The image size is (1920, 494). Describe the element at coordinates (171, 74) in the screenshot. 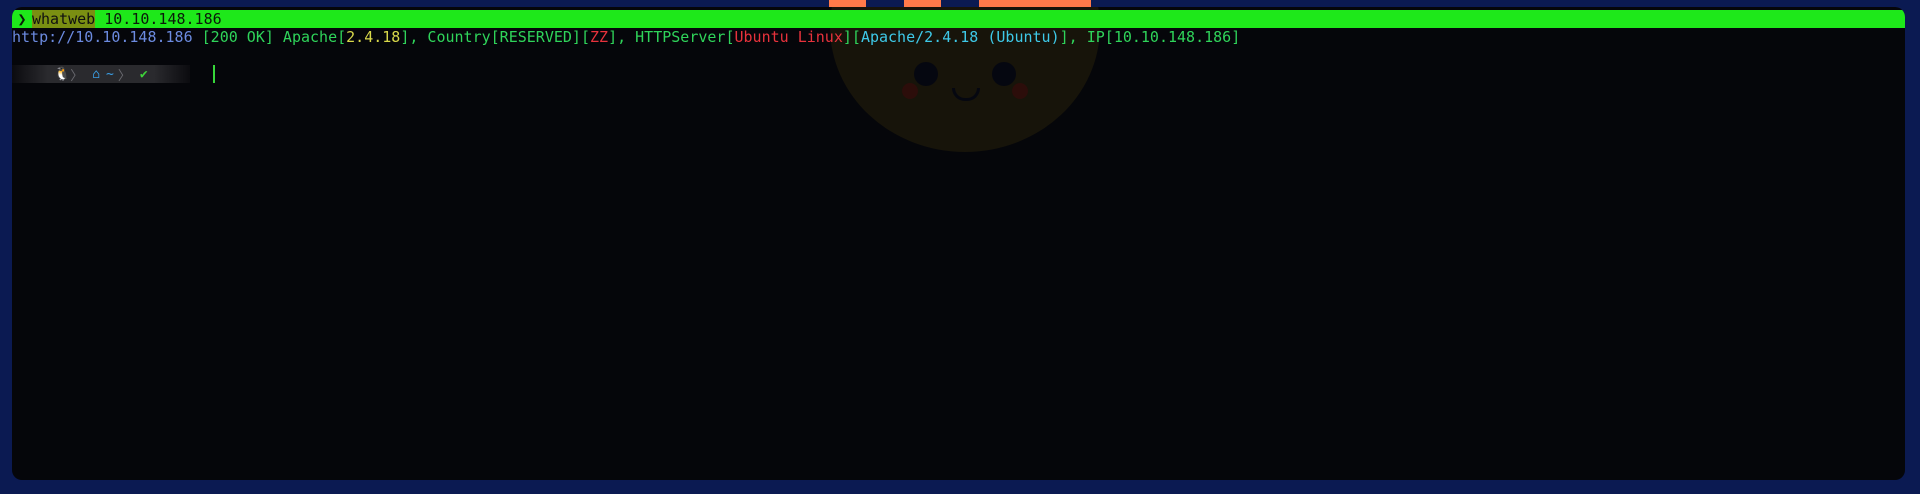

I see `prompt-fade-right` at that location.